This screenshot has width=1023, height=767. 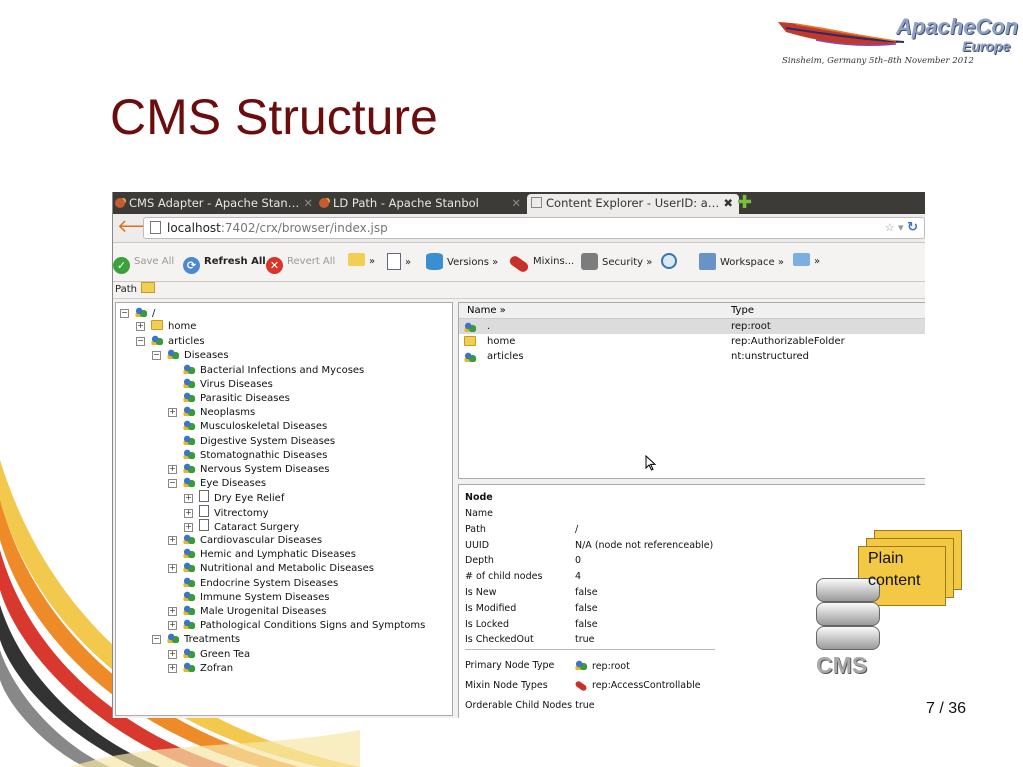 What do you see at coordinates (728, 203) in the screenshot?
I see `close-tab-icon: ✖` at bounding box center [728, 203].